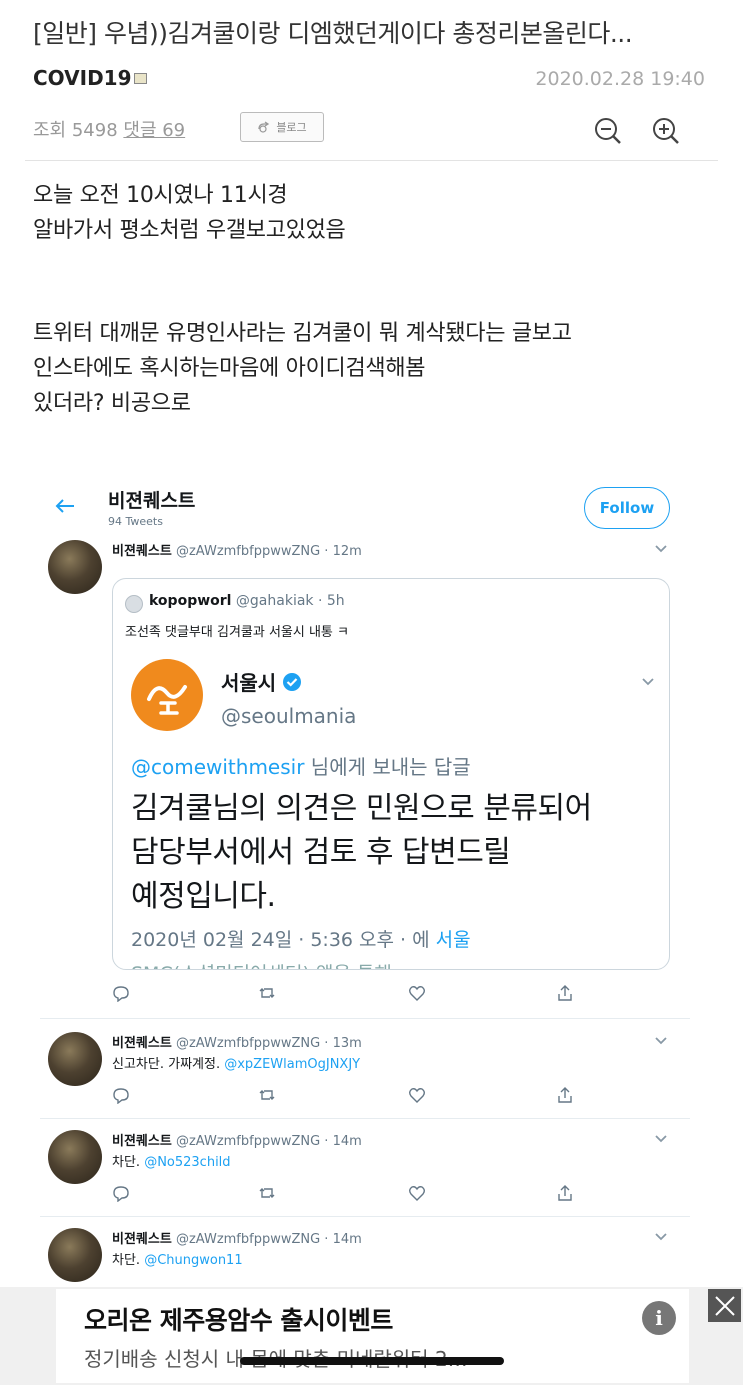  I want to click on comment-count-link: 댓글 69, so click(154, 130).